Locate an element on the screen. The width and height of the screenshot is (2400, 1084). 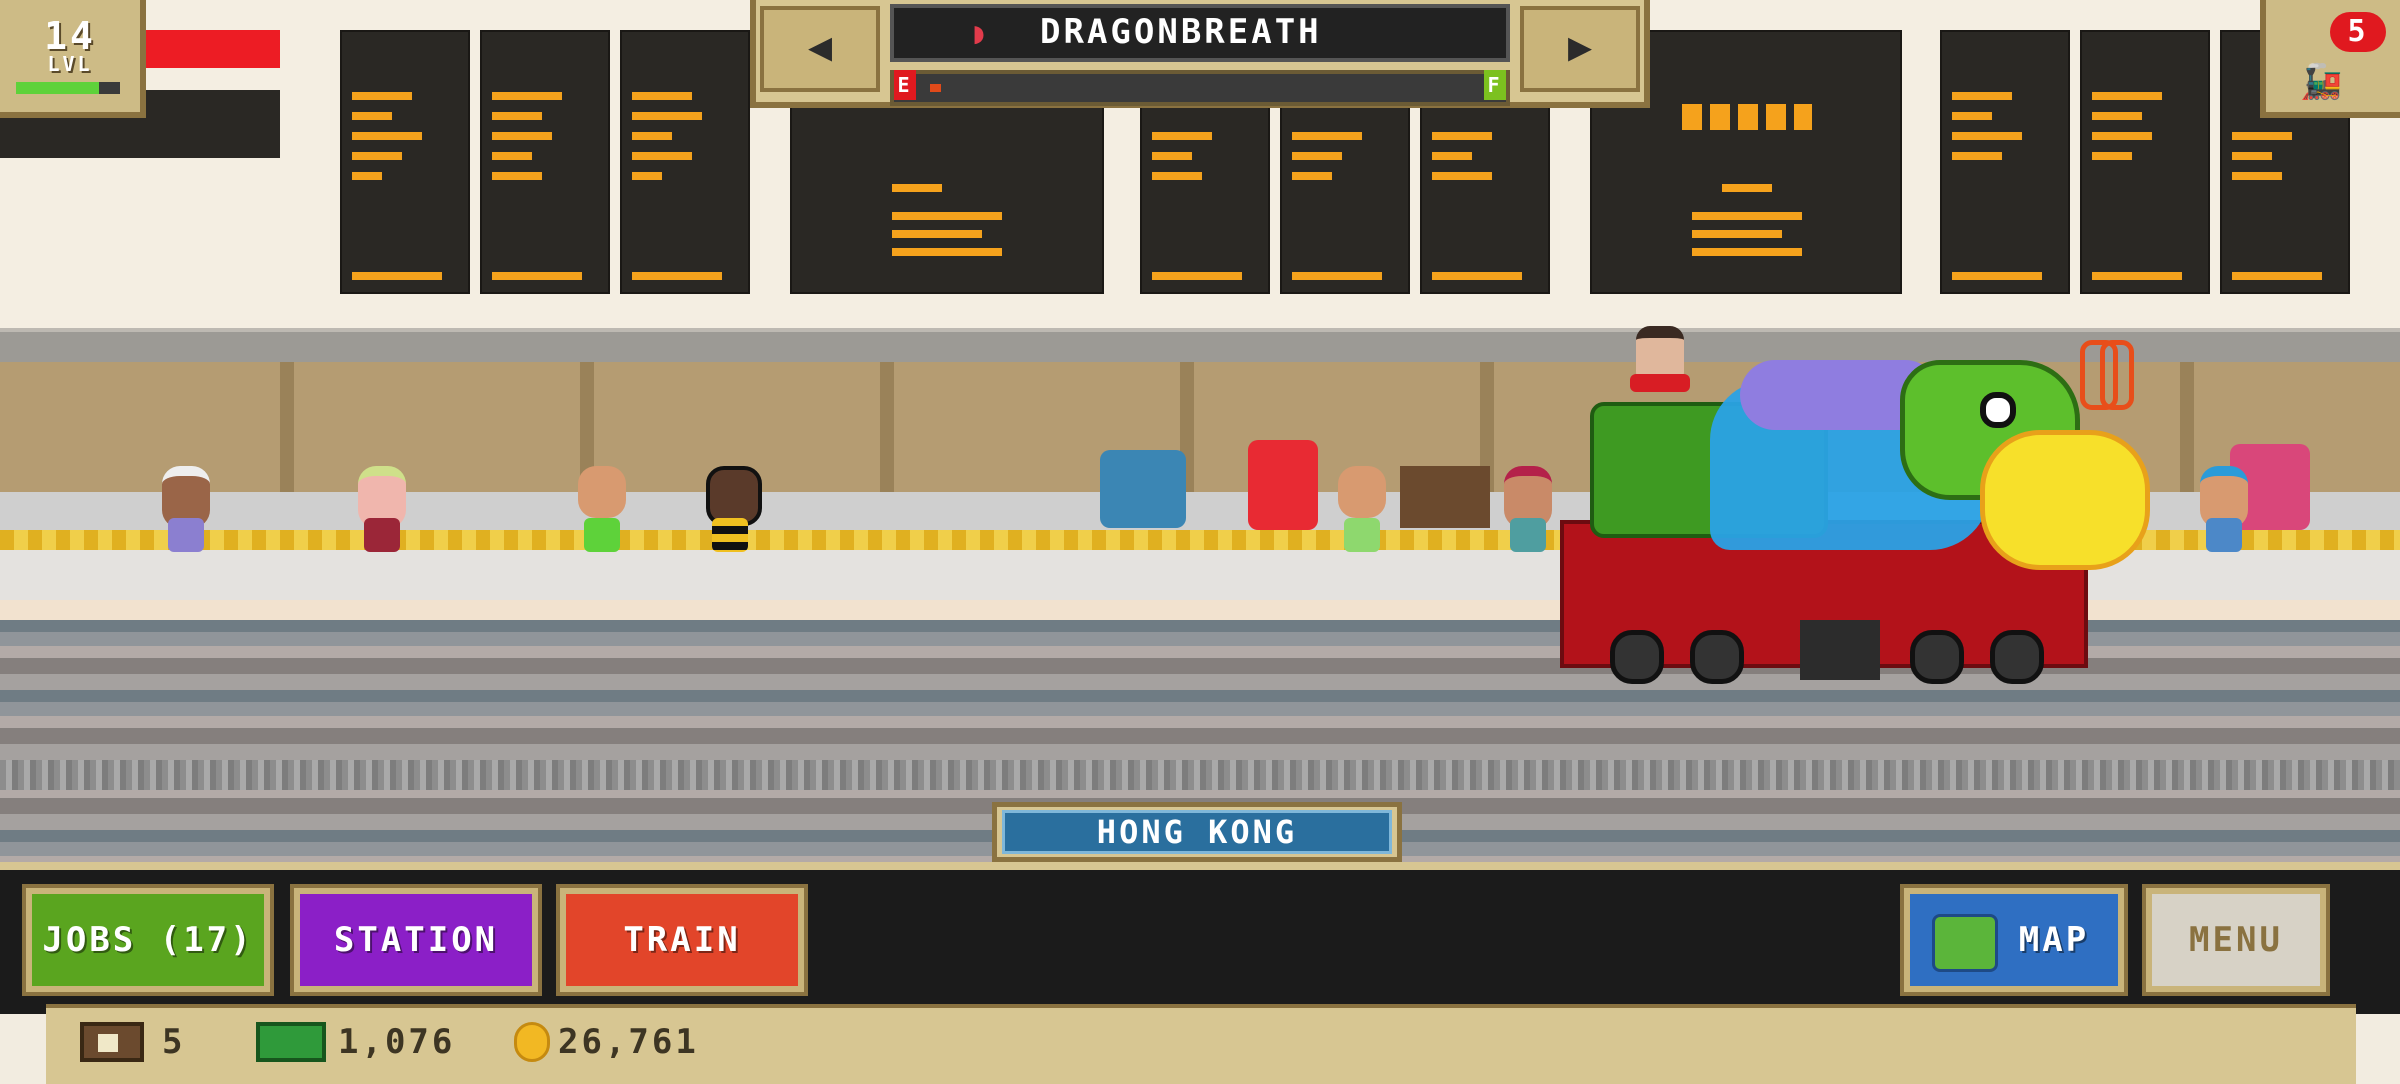
dragon-horn is located at coordinates (2117, 375).